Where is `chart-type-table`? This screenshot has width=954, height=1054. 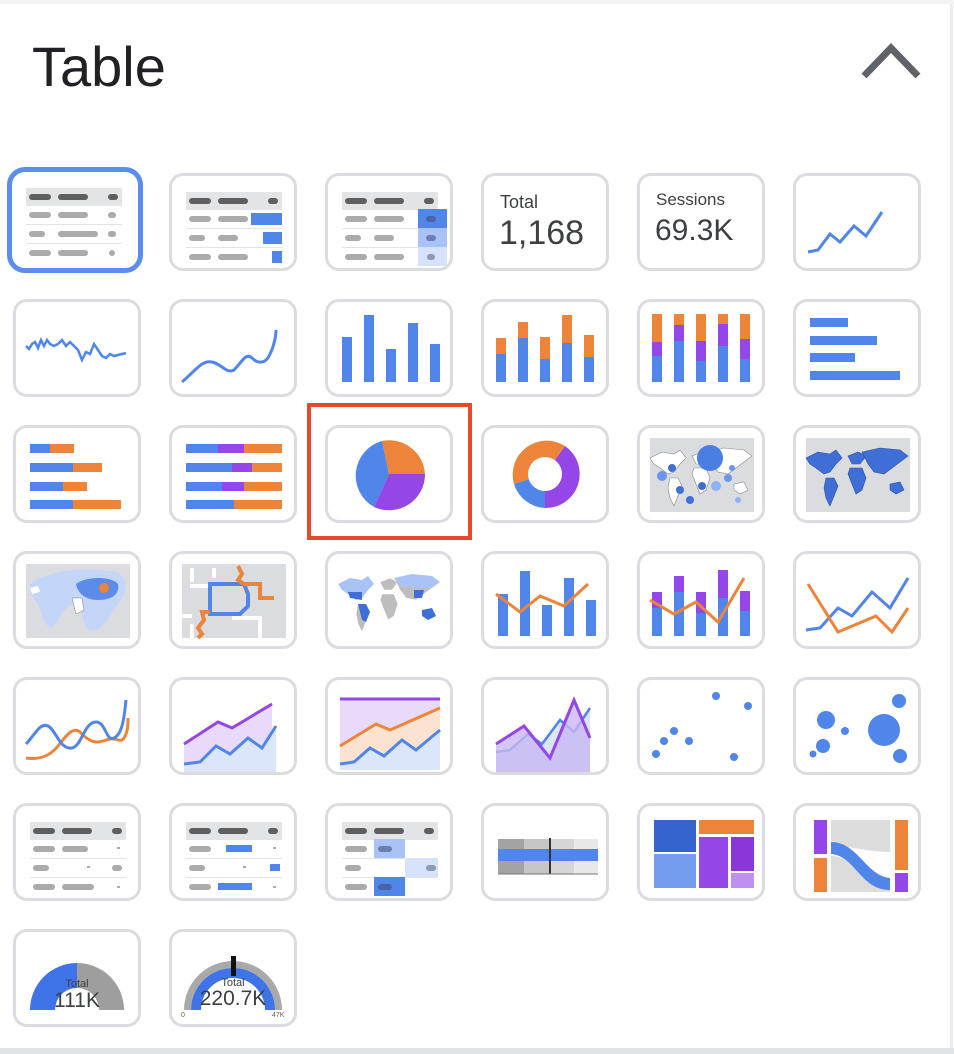 chart-type-table is located at coordinates (75, 220).